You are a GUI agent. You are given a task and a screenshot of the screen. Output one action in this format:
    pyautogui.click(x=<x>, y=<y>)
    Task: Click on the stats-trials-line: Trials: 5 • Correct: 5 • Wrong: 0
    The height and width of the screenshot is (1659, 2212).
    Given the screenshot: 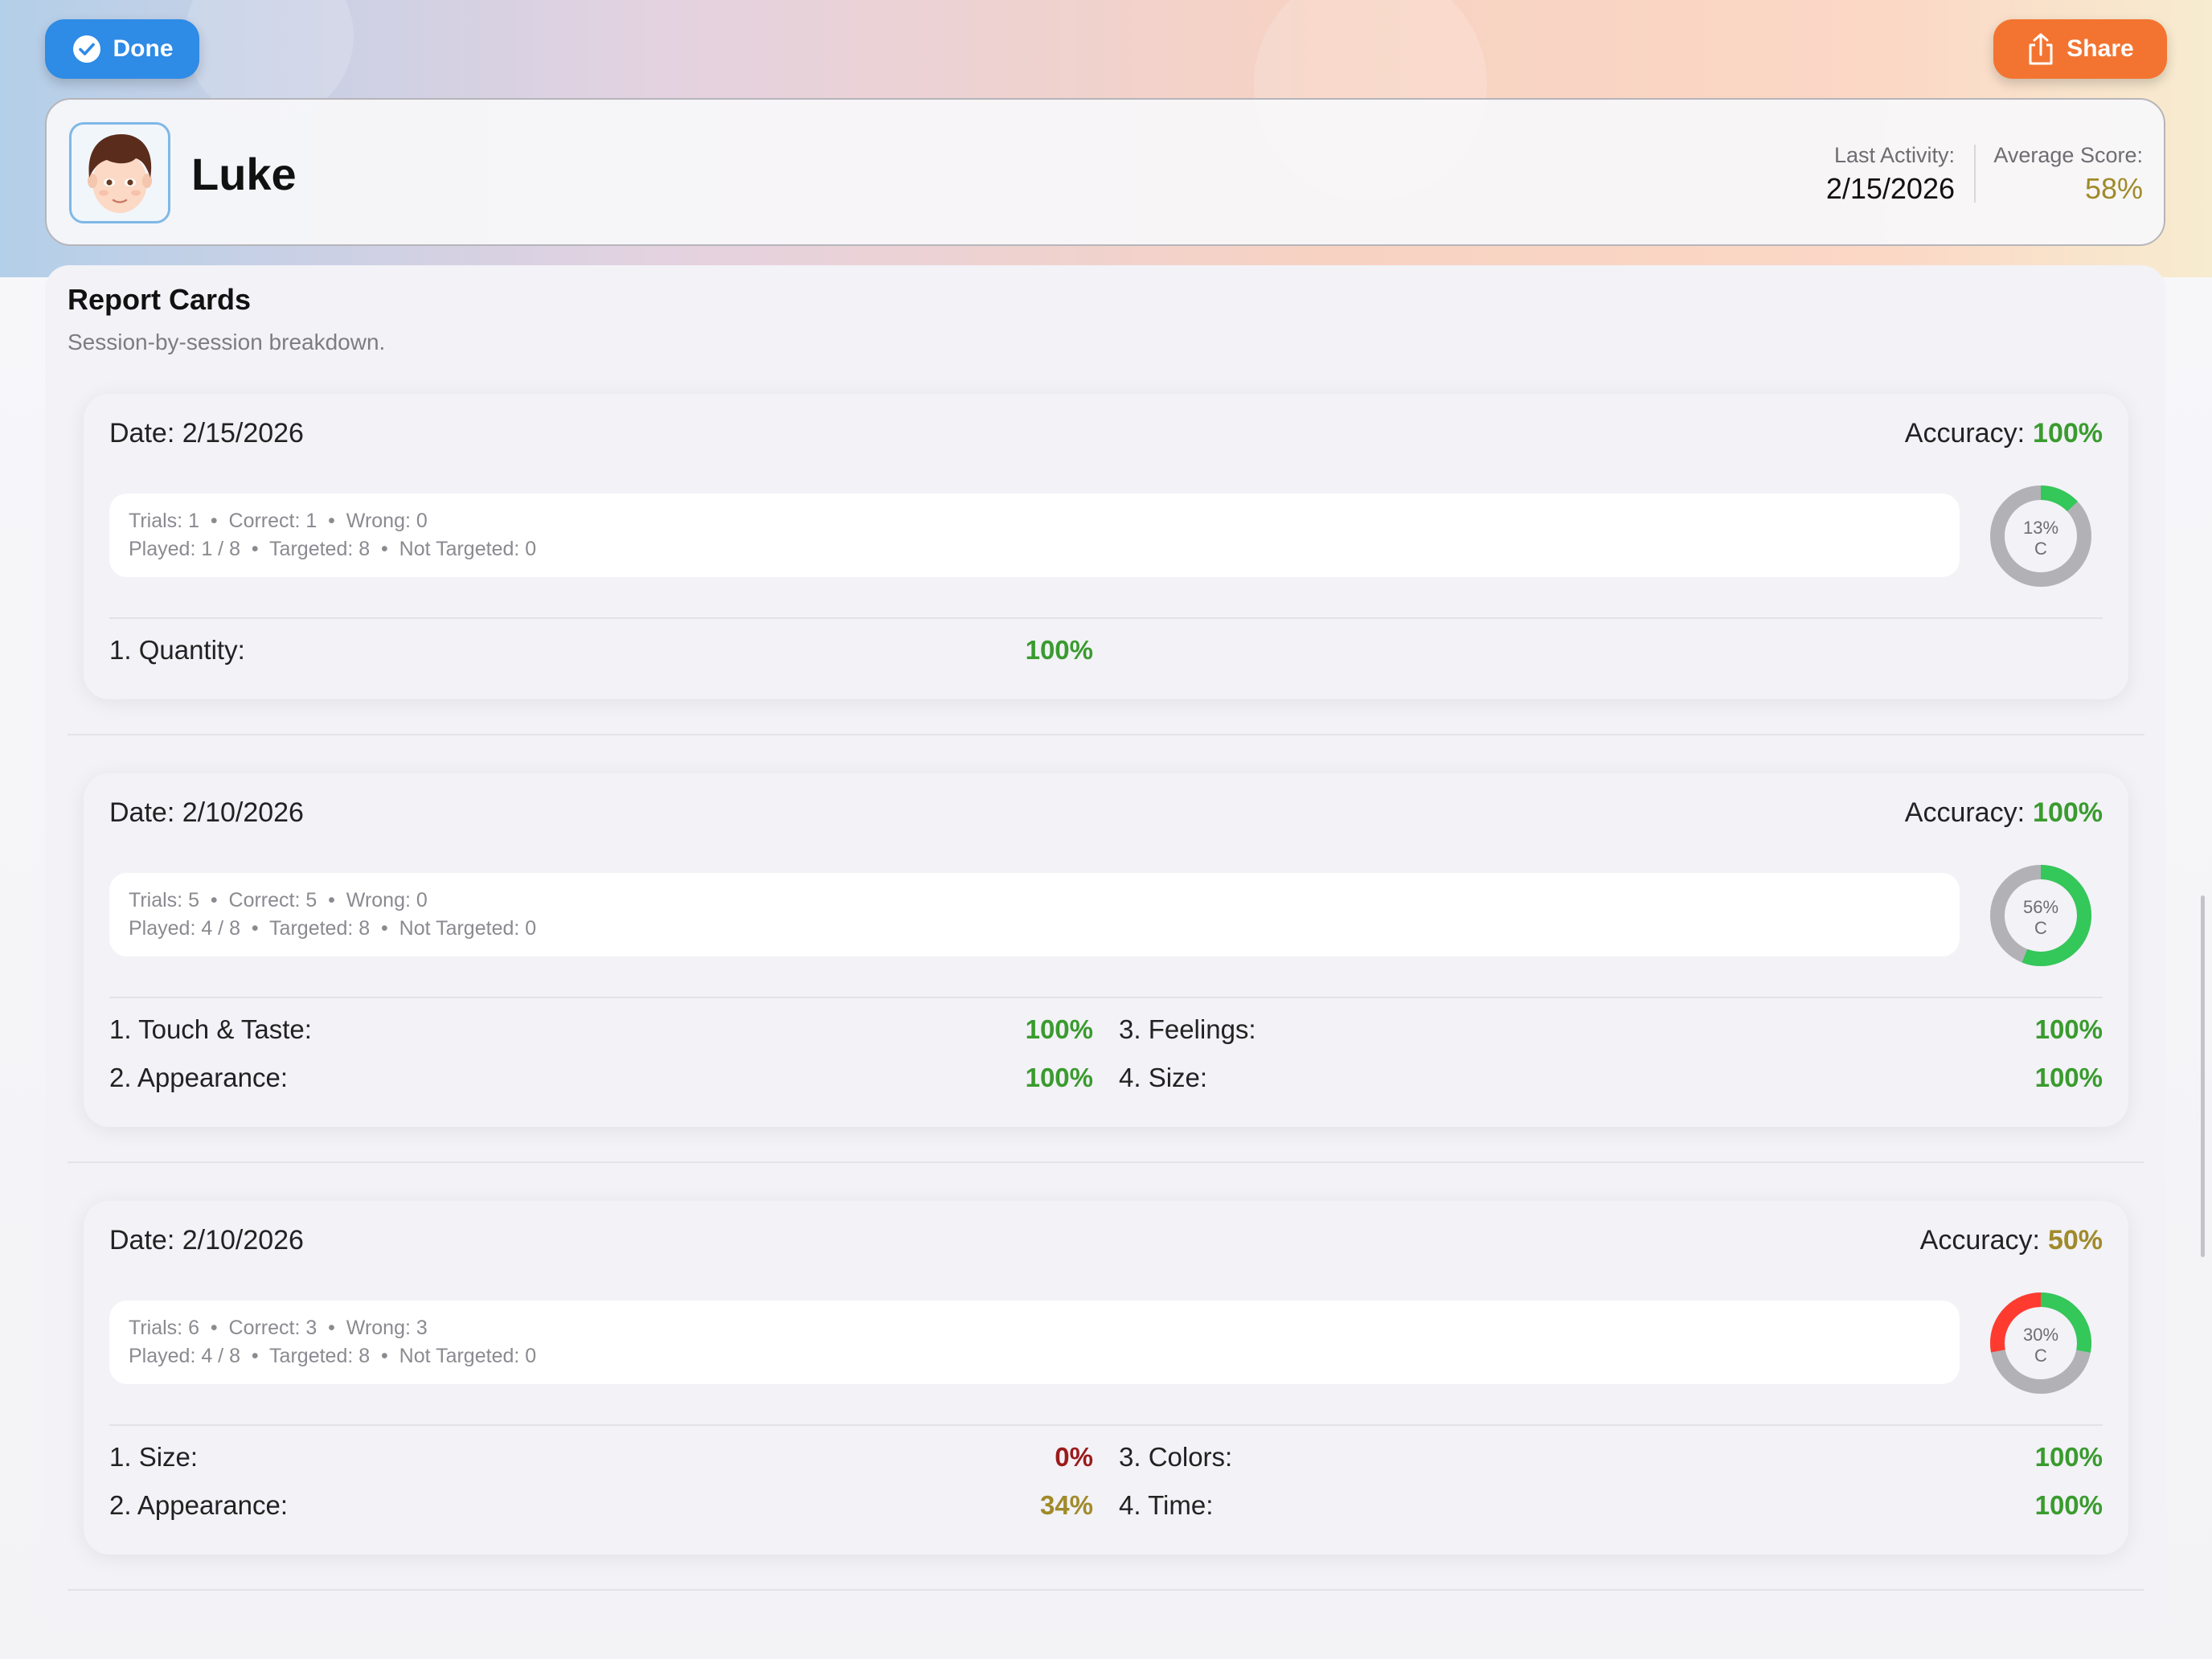 What is the action you would take?
    pyautogui.click(x=278, y=900)
    